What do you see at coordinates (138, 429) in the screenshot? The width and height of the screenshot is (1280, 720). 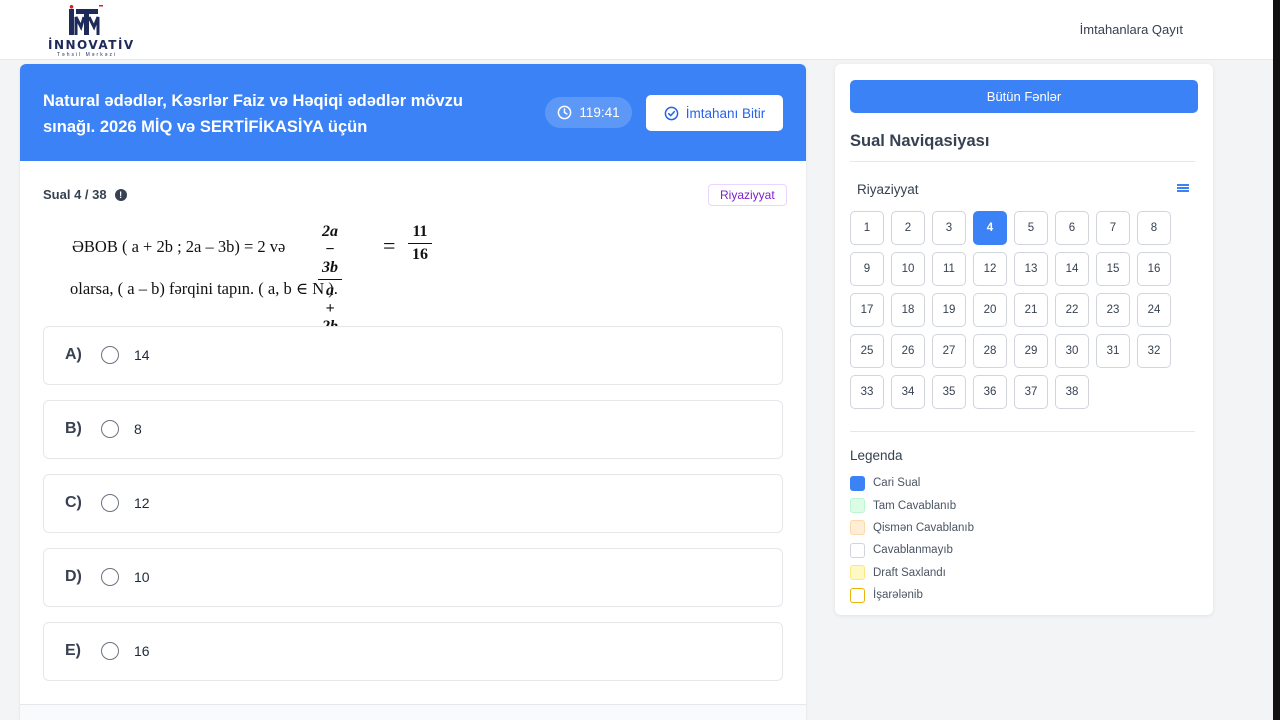 I see `option-value: 8` at bounding box center [138, 429].